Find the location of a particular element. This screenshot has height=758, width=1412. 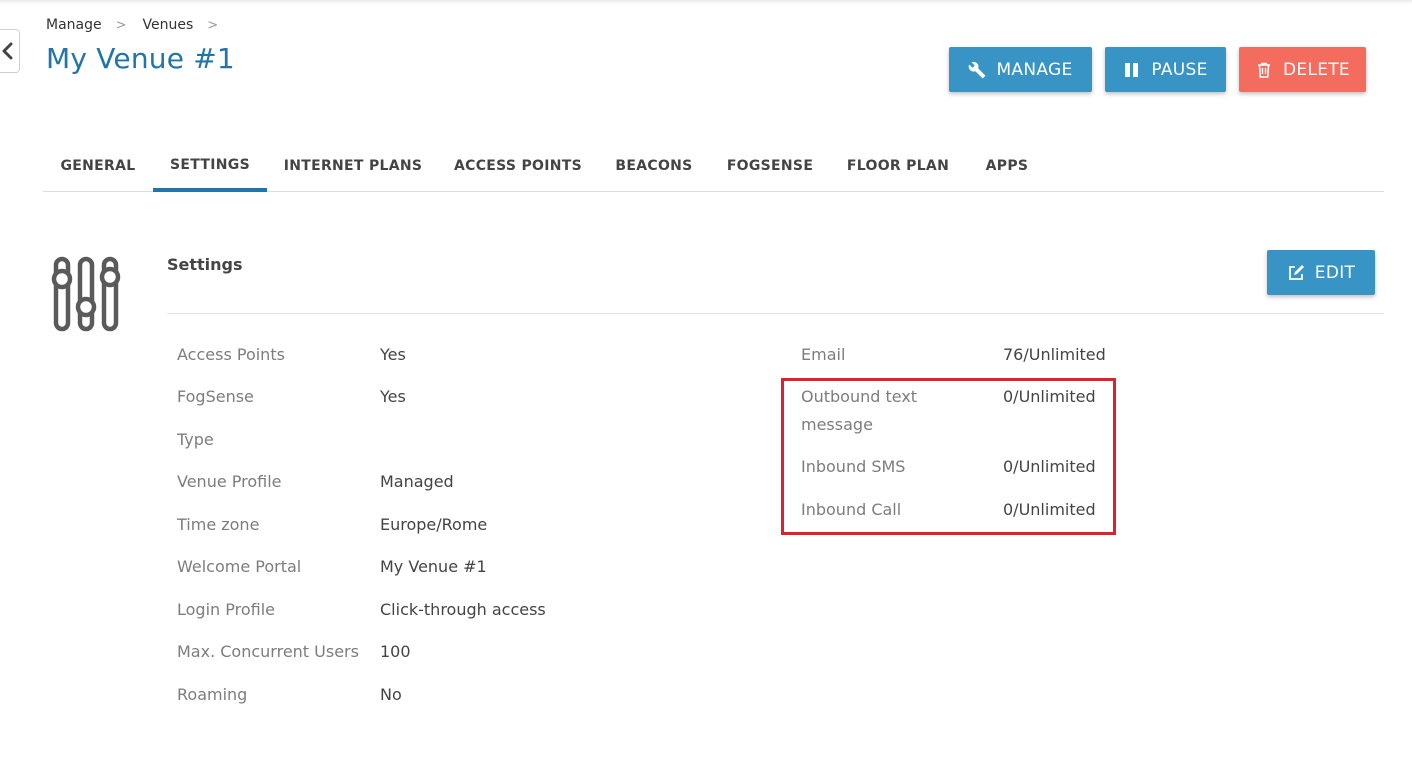

setting-value: My Venue #1 is located at coordinates (433, 566).